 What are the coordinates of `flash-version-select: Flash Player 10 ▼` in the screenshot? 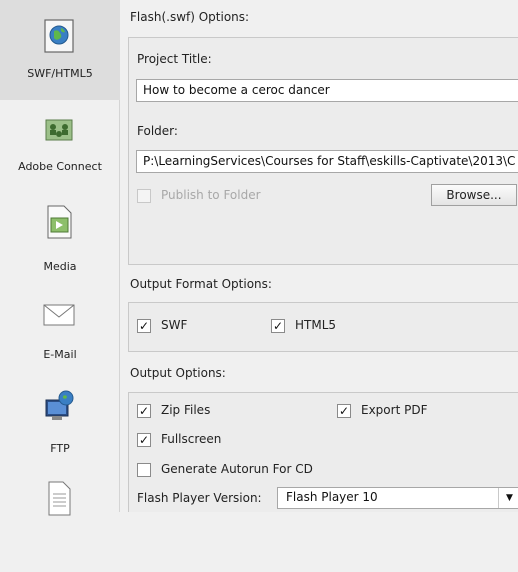 It's located at (397, 498).